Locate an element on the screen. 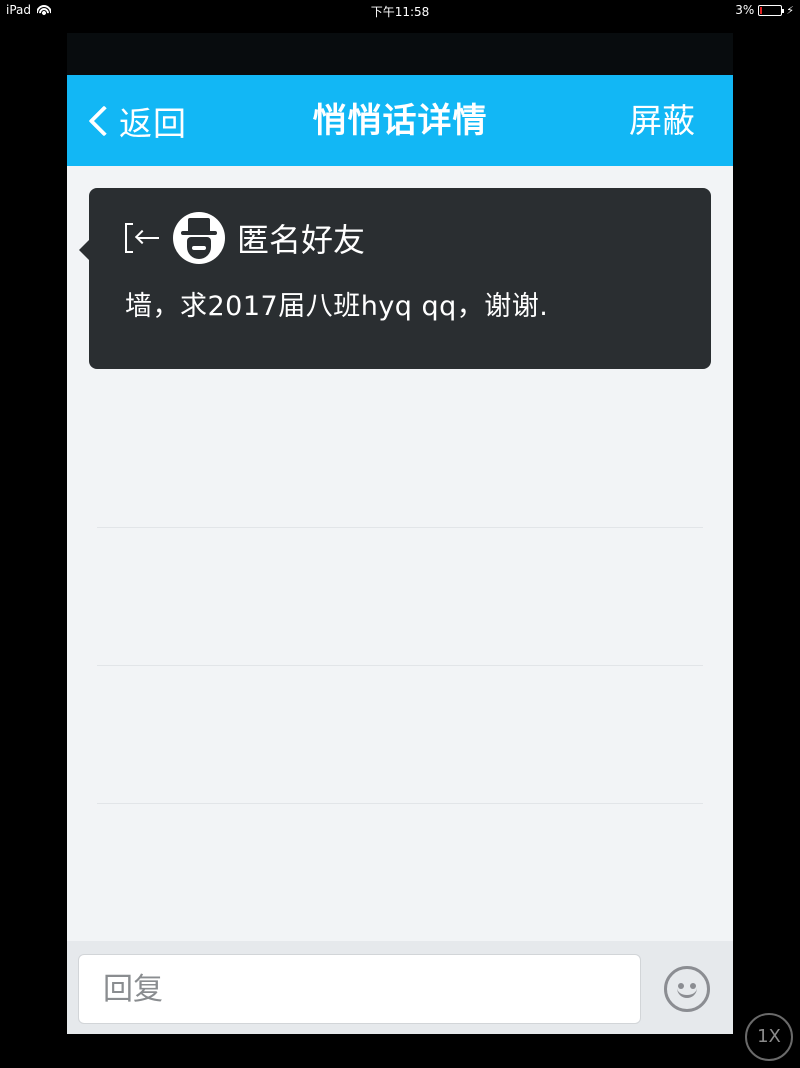 The image size is (800, 1068). block-button: 屏蔽 is located at coordinates (662, 121).